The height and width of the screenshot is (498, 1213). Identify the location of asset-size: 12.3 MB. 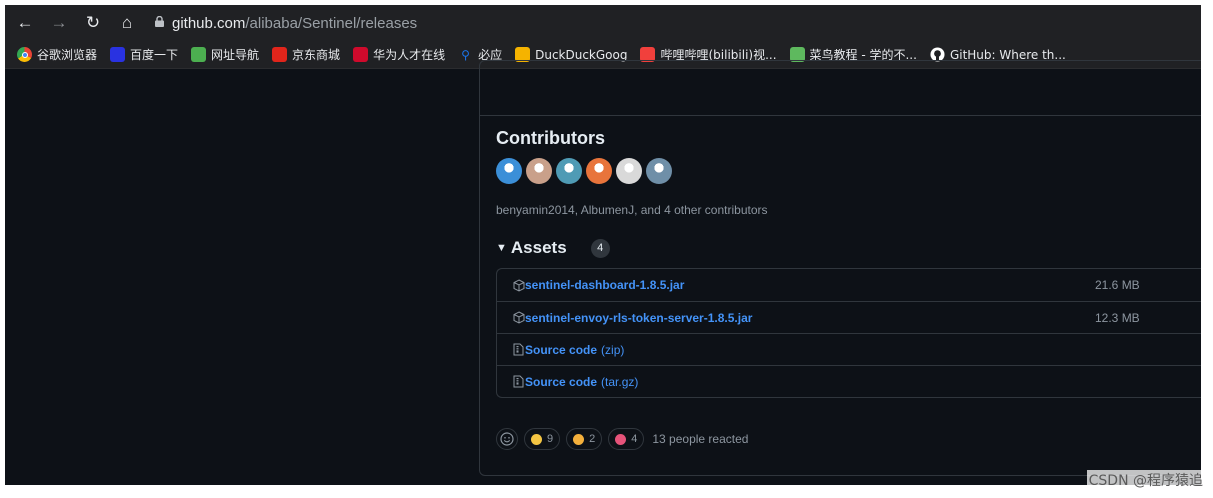
(1117, 317).